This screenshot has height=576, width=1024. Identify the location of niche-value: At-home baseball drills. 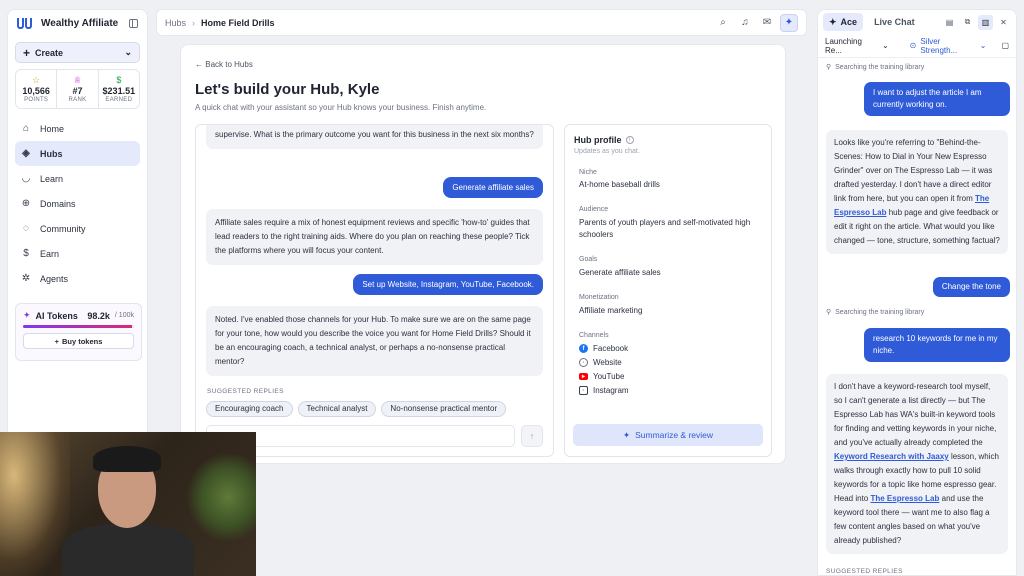
(619, 184).